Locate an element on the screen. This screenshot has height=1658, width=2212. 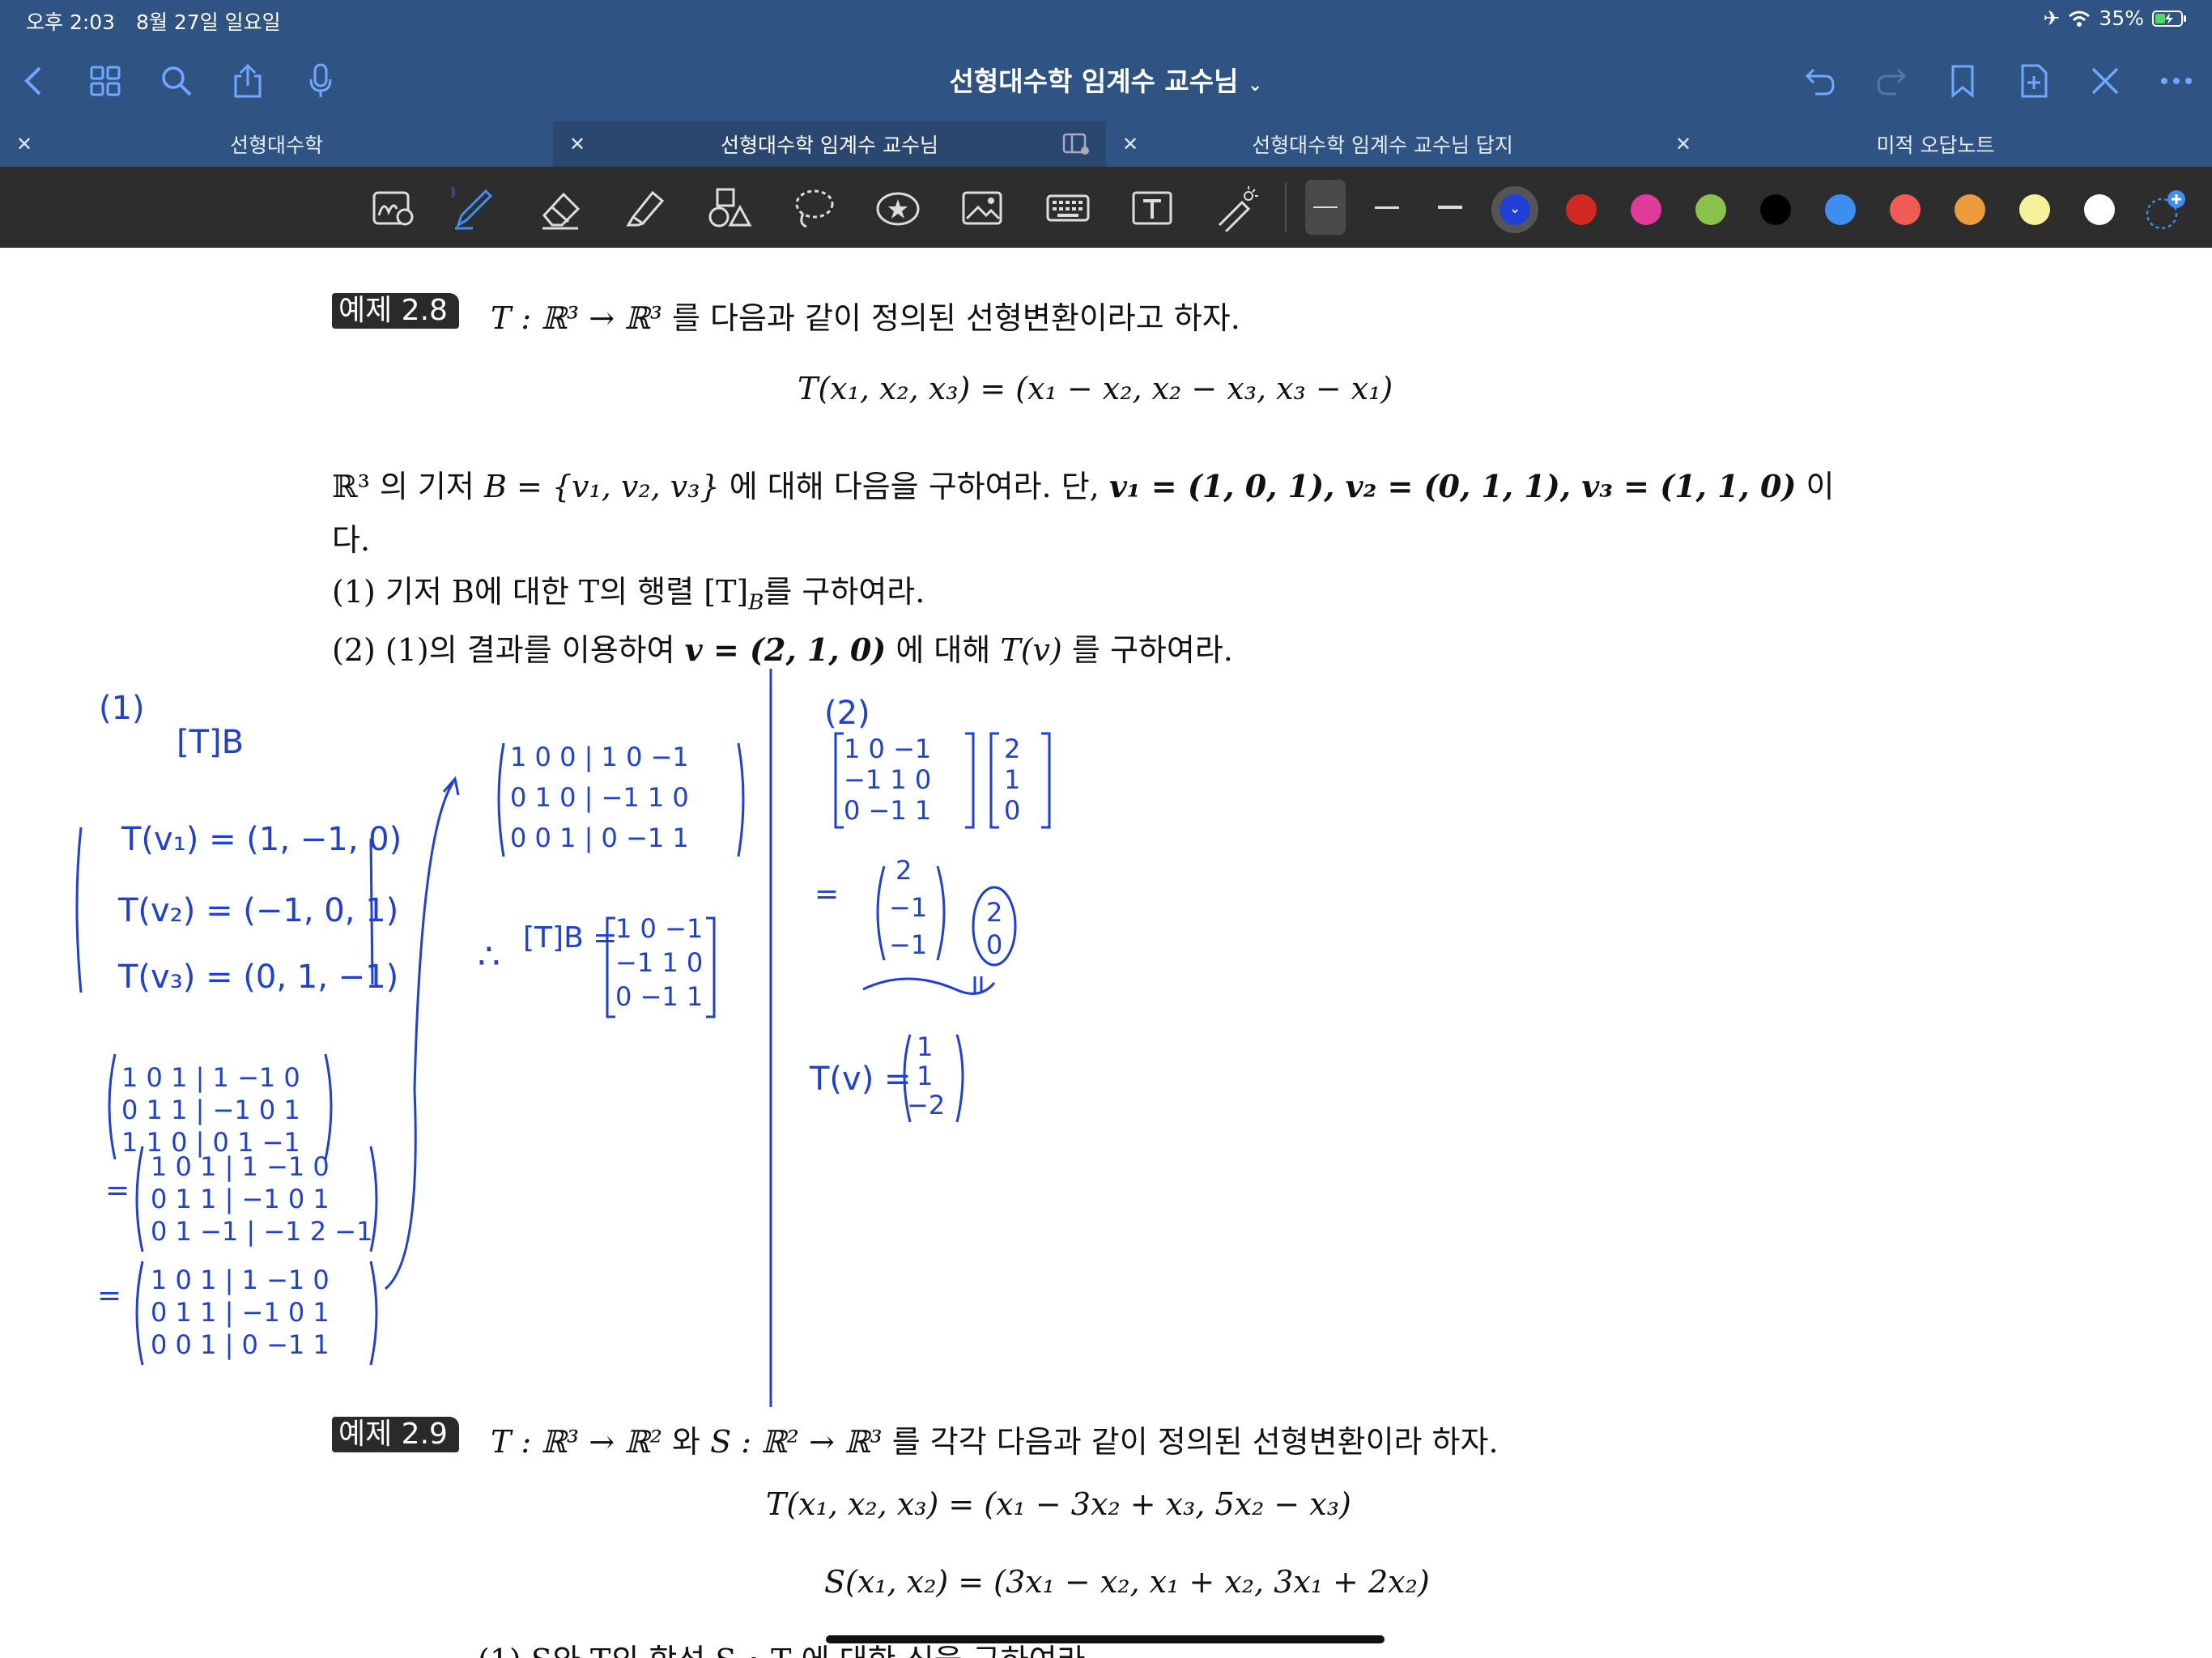
split-view-icon is located at coordinates (1076, 144).